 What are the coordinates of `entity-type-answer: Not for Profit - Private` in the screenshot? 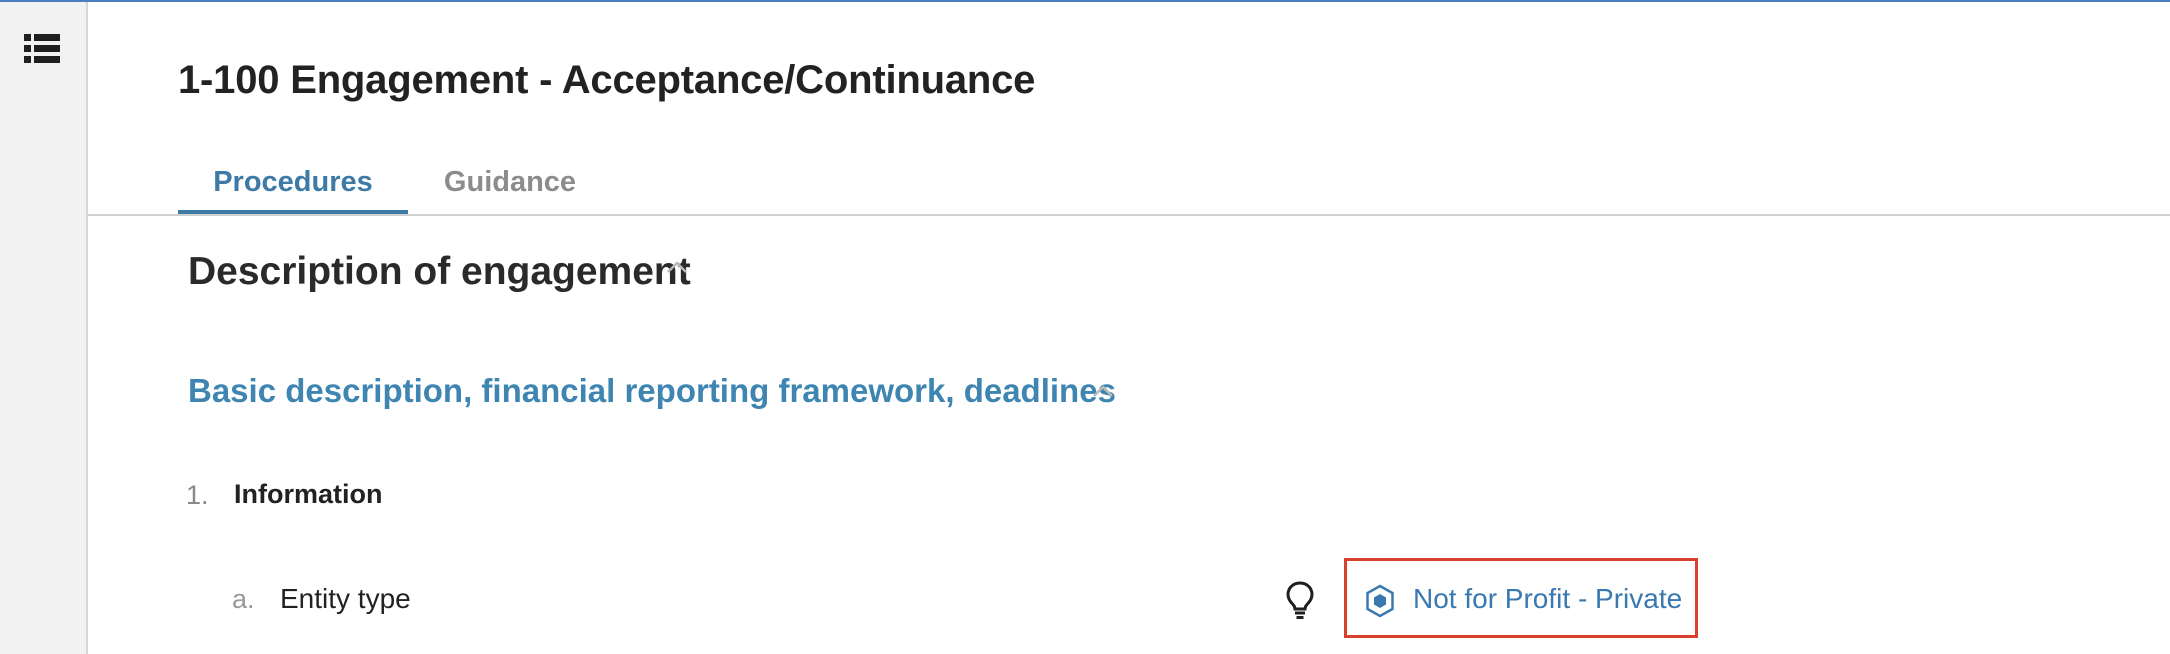 It's located at (1521, 598).